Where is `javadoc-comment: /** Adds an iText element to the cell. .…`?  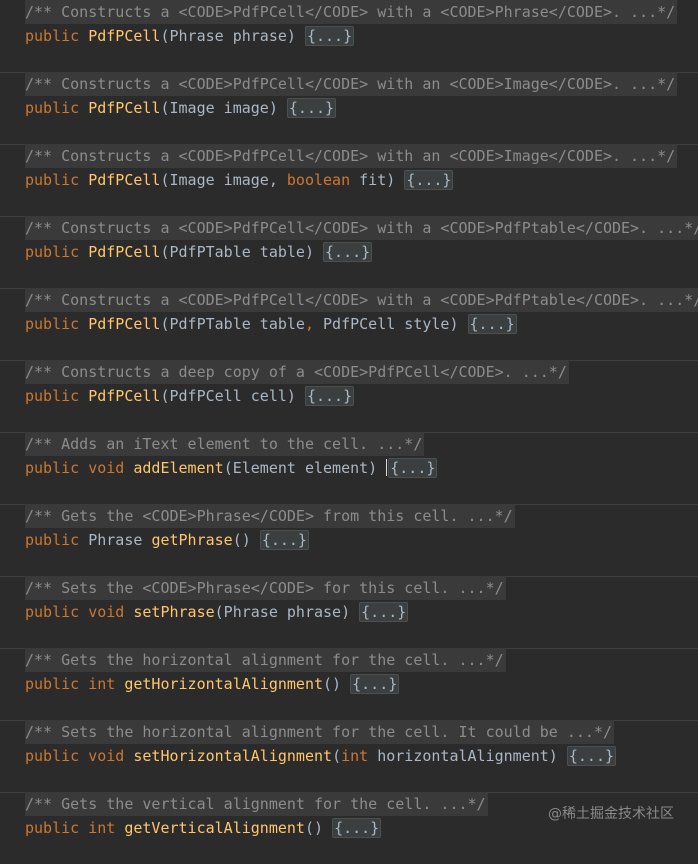
javadoc-comment: /** Adds an iText element to the cell. .… is located at coordinates (225, 444).